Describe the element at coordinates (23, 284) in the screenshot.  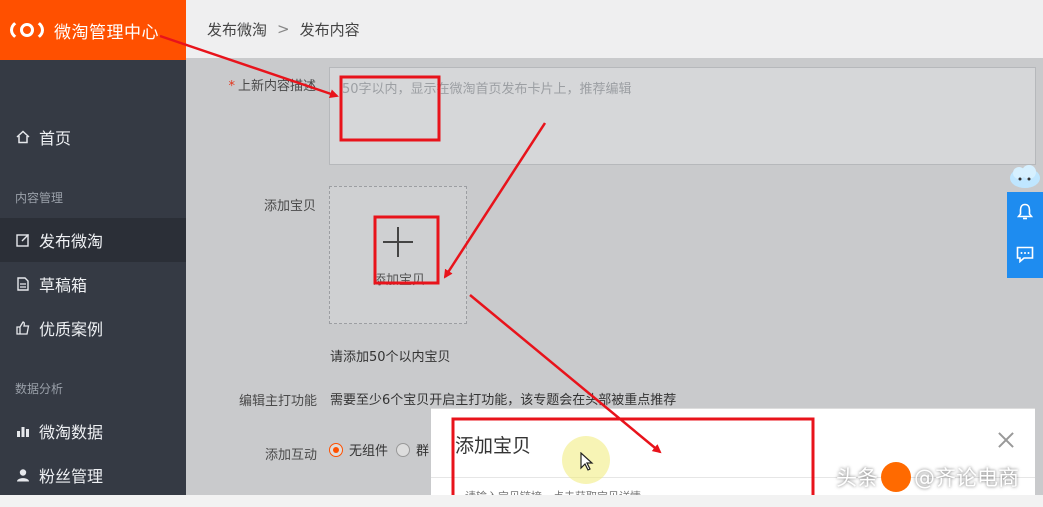
I see `draft-icon` at that location.